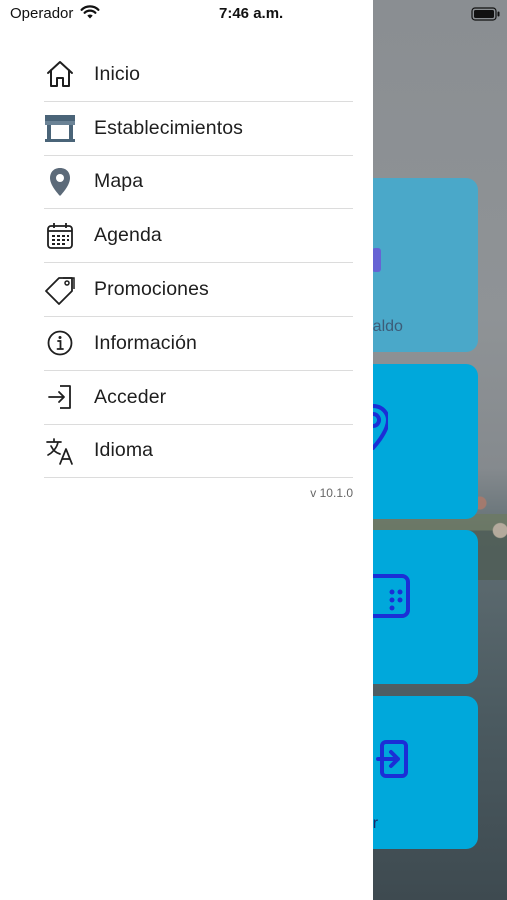 This screenshot has width=507, height=900. I want to click on menu-item-label: Mapa, so click(119, 181).